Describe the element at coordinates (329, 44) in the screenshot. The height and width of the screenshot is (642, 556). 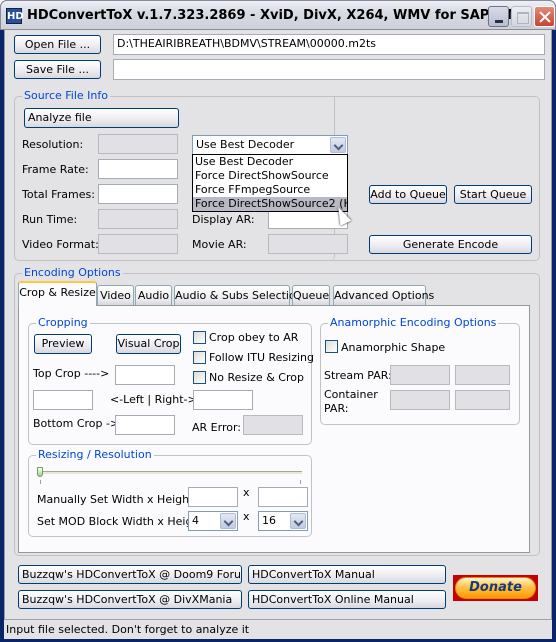
I see `open-file-path-input: D:\THEAIRIBREATH\BDMV\STREAM\00000.m2ts` at that location.